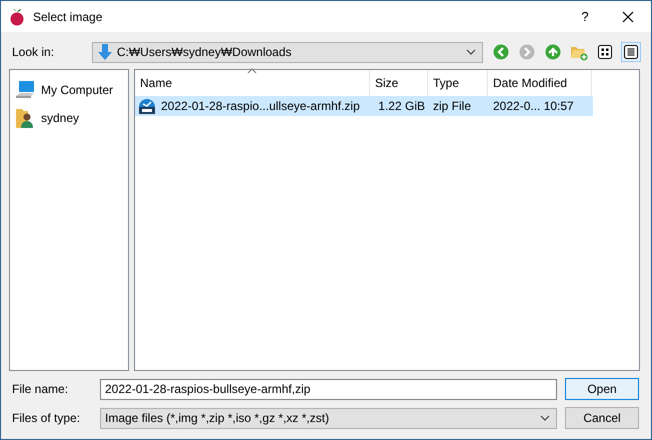  I want to click on file-type-dropdown: Image files (*,img *,zip *,iso *,gz *,xz *,zst), so click(328, 418).